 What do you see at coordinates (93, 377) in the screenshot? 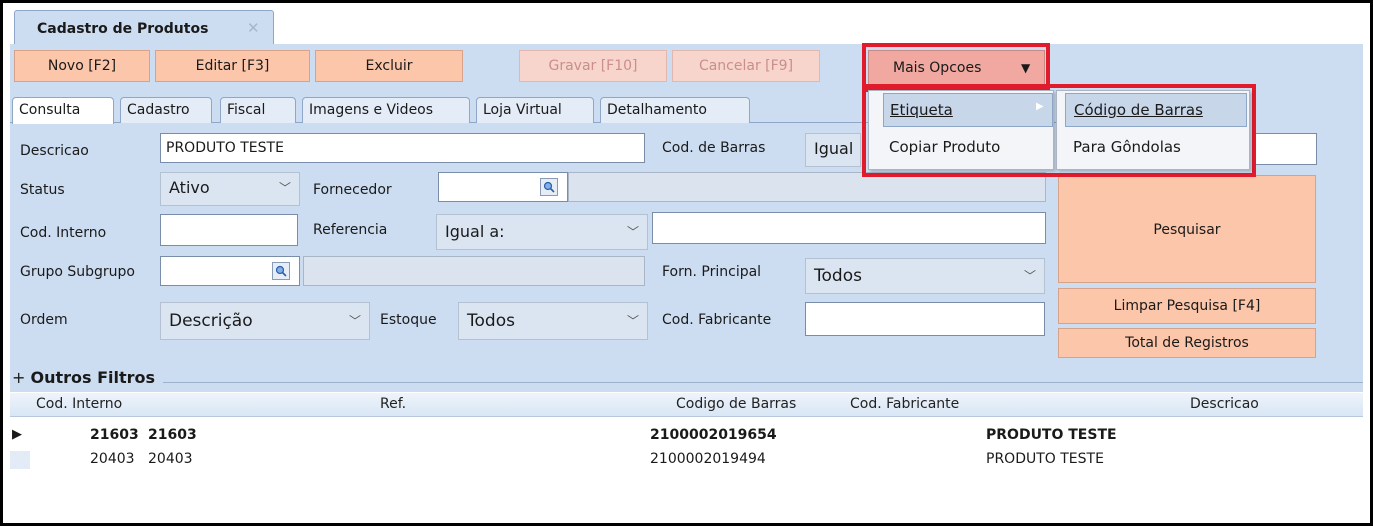
I see `outros-filtros-label: Outros Filtros` at bounding box center [93, 377].